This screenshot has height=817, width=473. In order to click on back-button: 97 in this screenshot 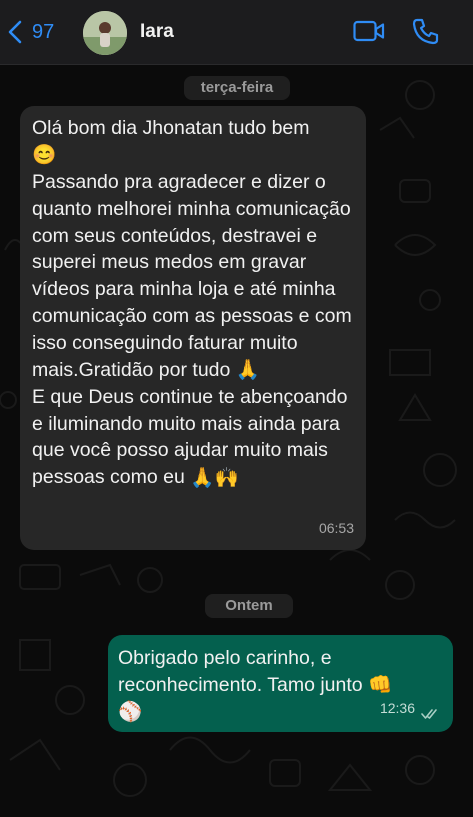, I will do `click(31, 32)`.